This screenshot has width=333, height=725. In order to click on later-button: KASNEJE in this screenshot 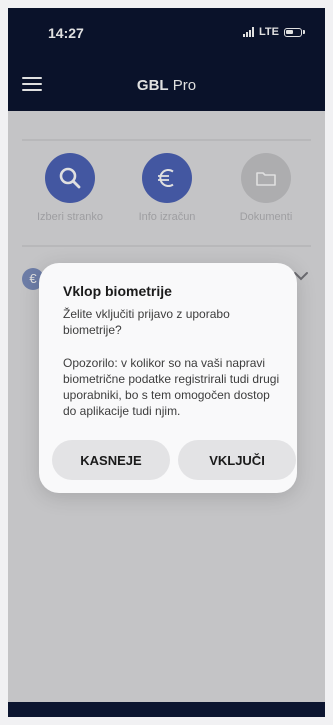, I will do `click(111, 460)`.